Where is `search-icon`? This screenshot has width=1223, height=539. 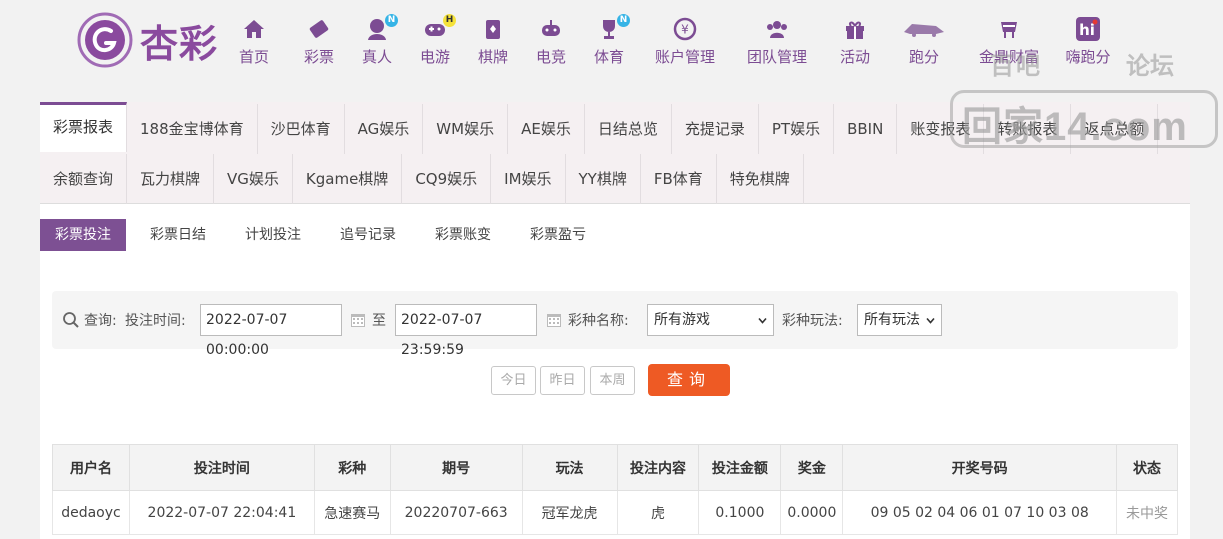 search-icon is located at coordinates (71, 320).